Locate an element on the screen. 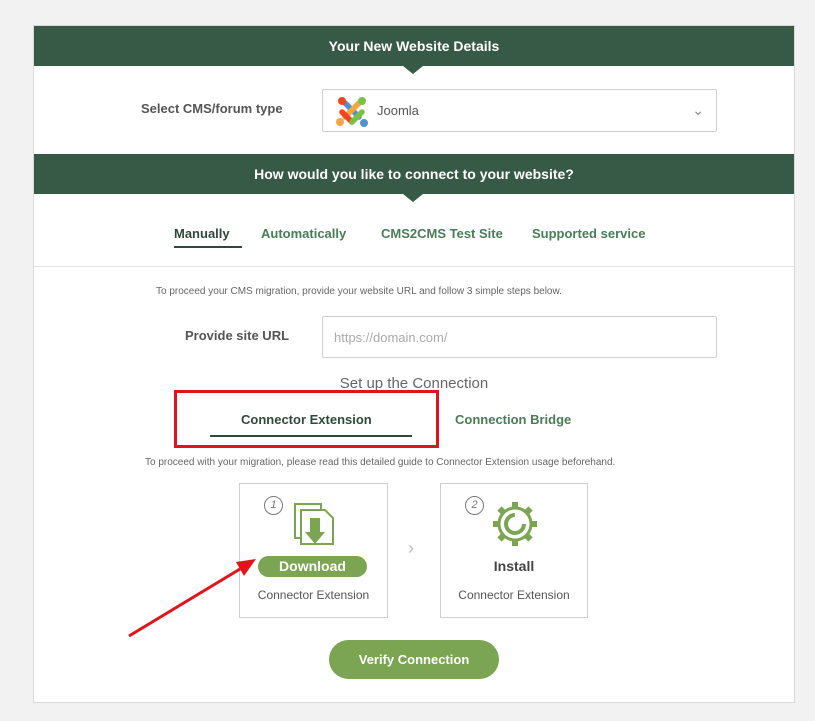 The height and width of the screenshot is (721, 815). gear-install-icon is located at coordinates (515, 524).